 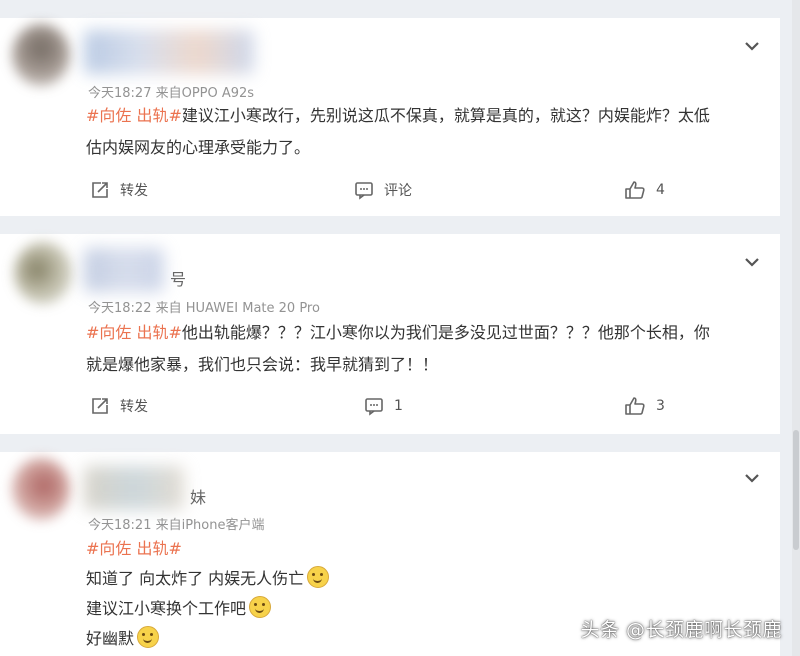 What do you see at coordinates (204, 308) in the screenshot?
I see `comment-meta: 今天18:22 来自 HUAWEI Mate 20 Pro` at bounding box center [204, 308].